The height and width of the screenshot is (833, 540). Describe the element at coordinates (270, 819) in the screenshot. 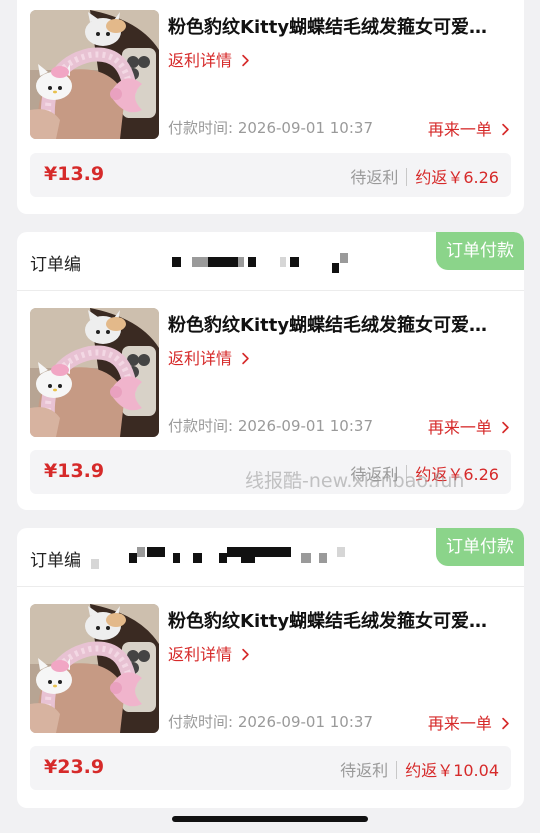

I see `home-indicator` at that location.